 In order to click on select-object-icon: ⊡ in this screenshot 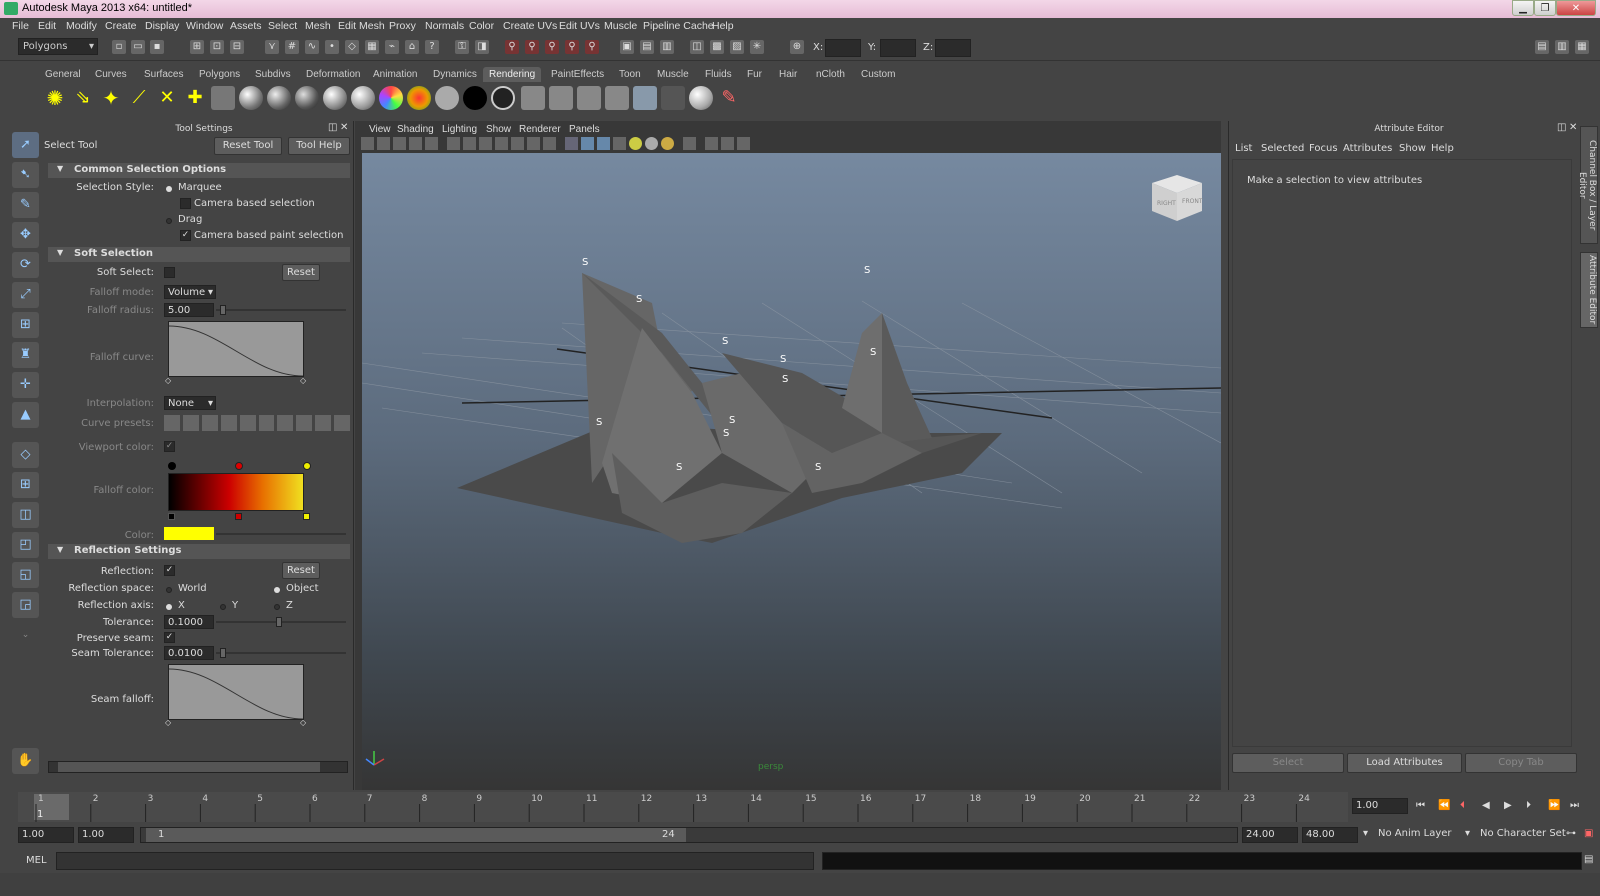, I will do `click(217, 47)`.